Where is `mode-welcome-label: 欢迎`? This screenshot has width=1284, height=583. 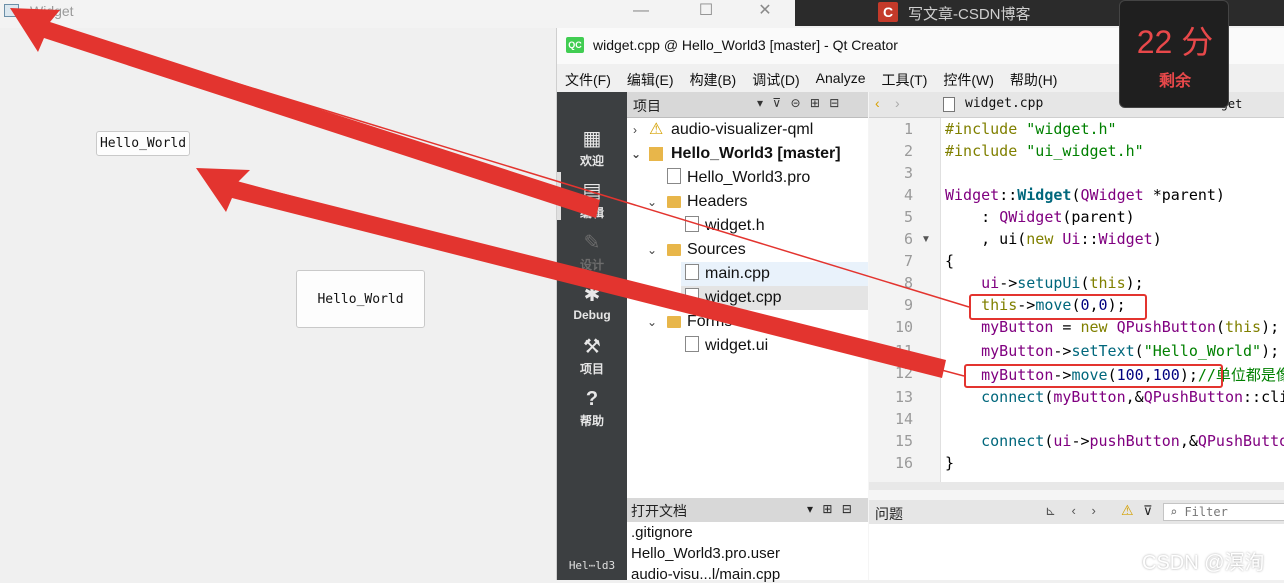 mode-welcome-label: 欢迎 is located at coordinates (591, 161).